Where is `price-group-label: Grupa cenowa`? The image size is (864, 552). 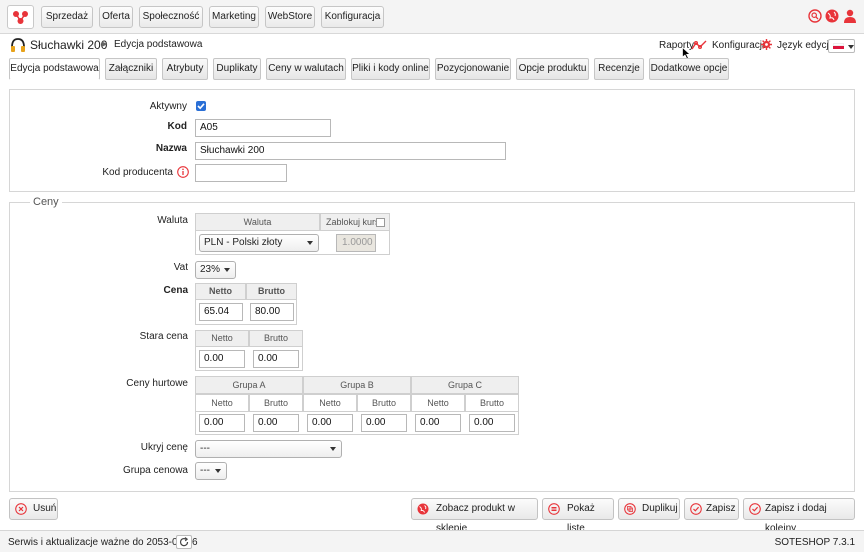
price-group-label: Grupa cenowa is located at coordinates (155, 470).